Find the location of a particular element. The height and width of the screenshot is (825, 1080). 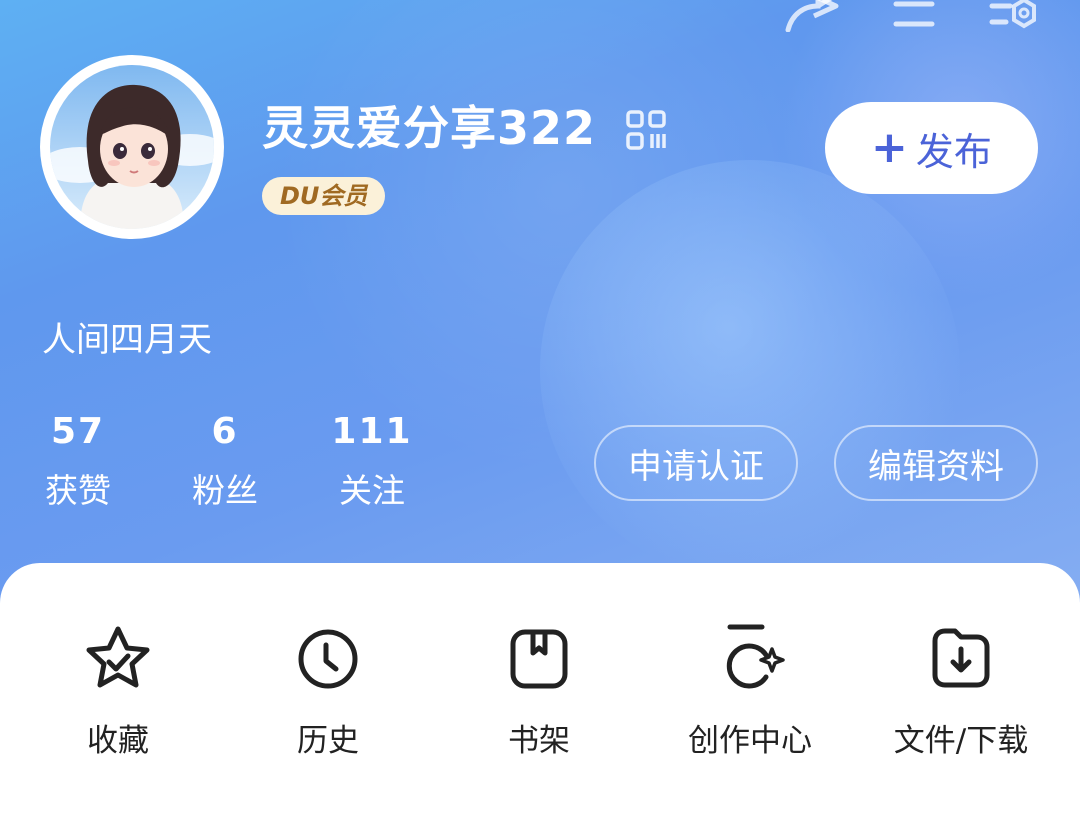

edit-profile-button: 编辑资料 is located at coordinates (936, 463).